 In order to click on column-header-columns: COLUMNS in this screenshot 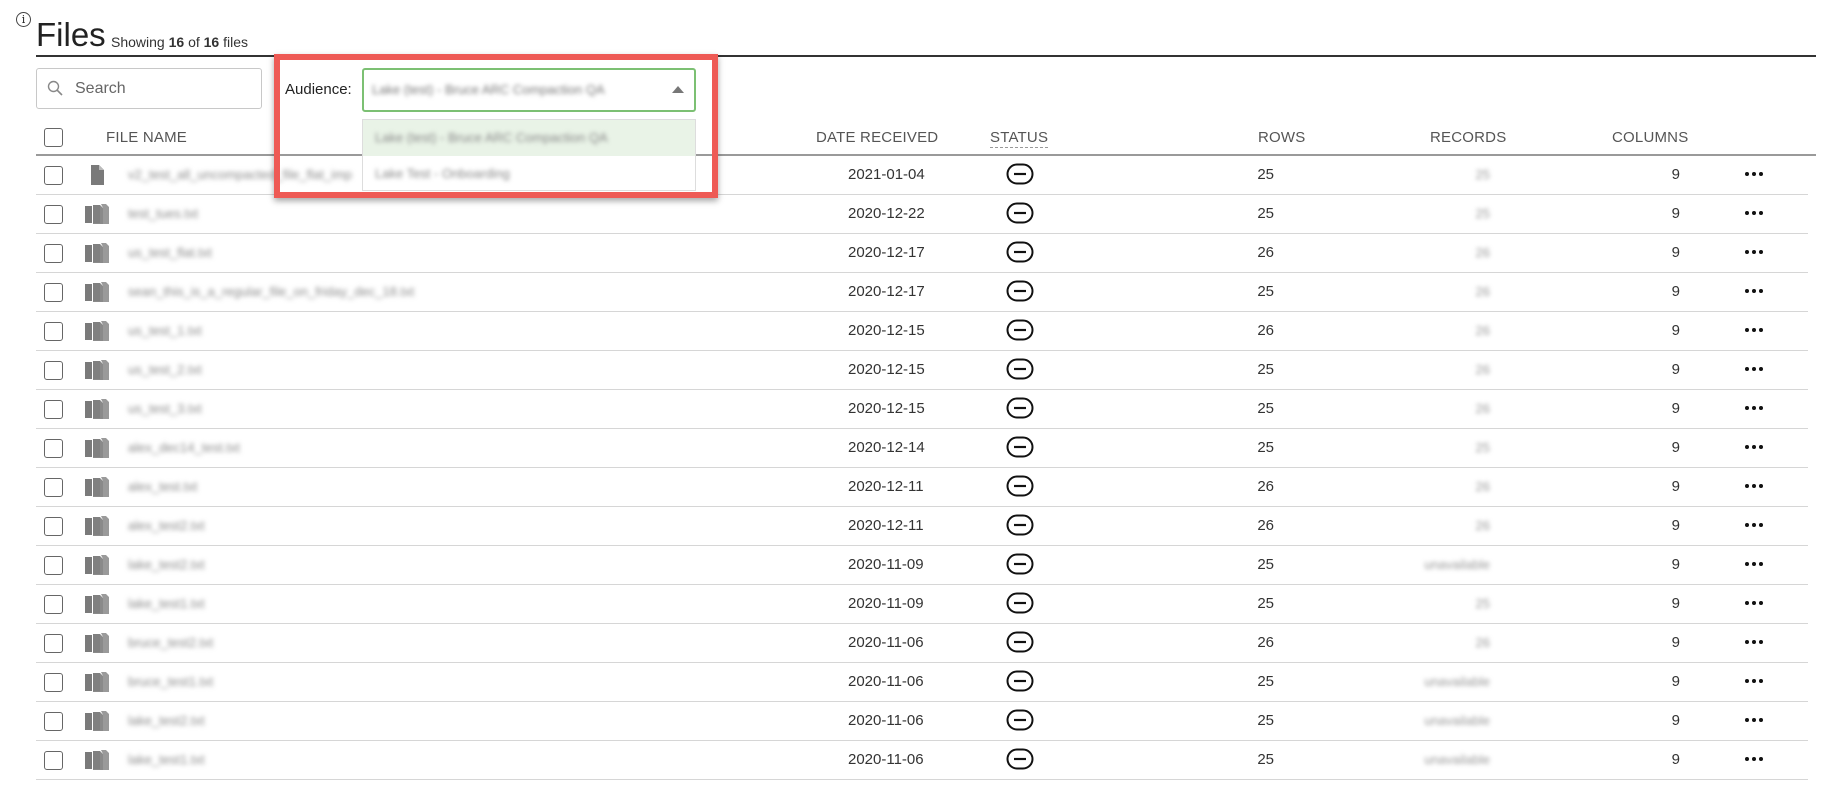, I will do `click(1650, 137)`.